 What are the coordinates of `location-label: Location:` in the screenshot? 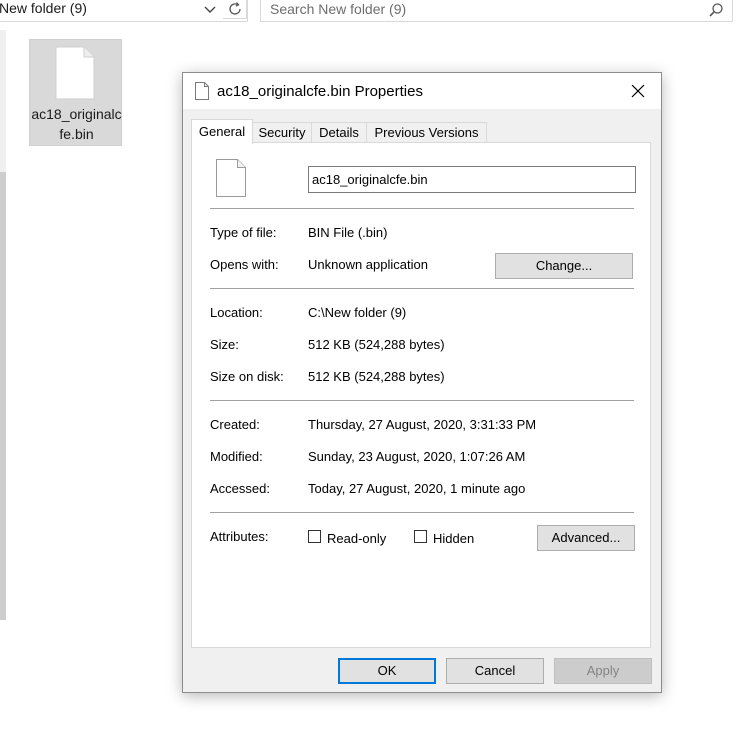 It's located at (236, 312).